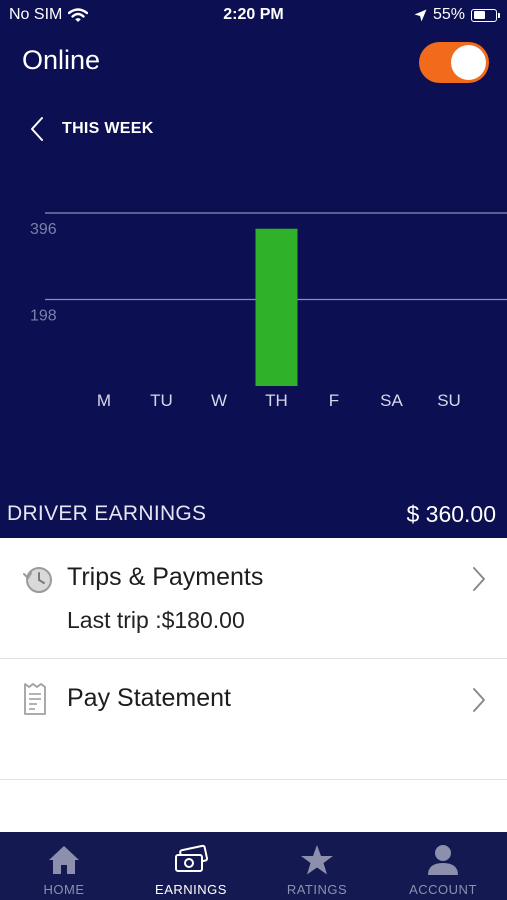 The width and height of the screenshot is (507, 900). I want to click on x-tick-label: SU, so click(449, 400).